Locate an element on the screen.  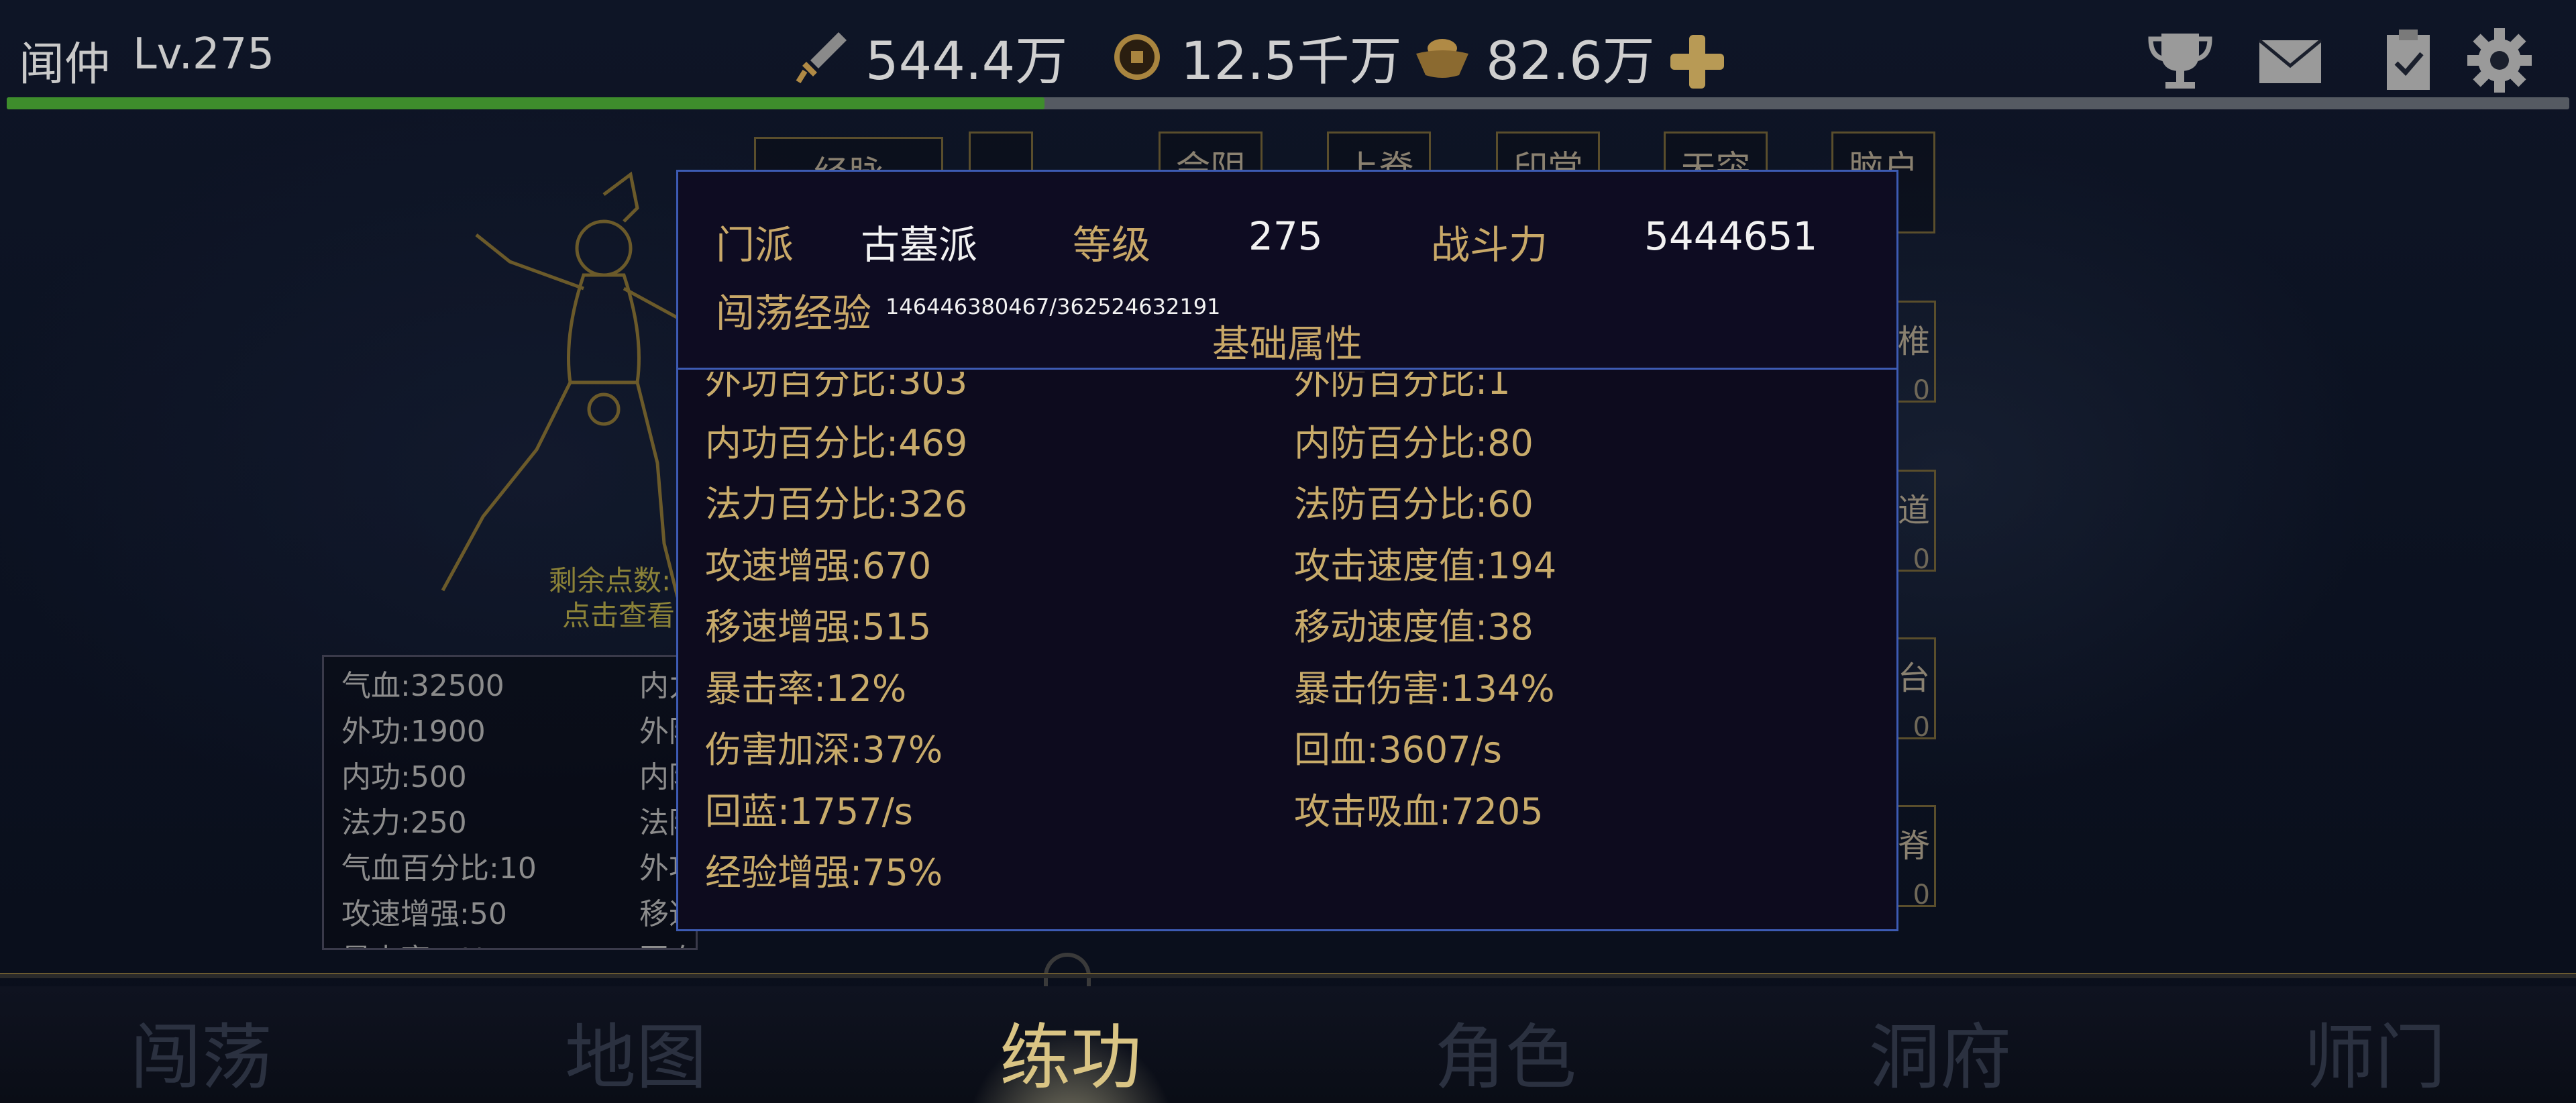
attribute-item: 伤害加深:37% is located at coordinates (824, 750).